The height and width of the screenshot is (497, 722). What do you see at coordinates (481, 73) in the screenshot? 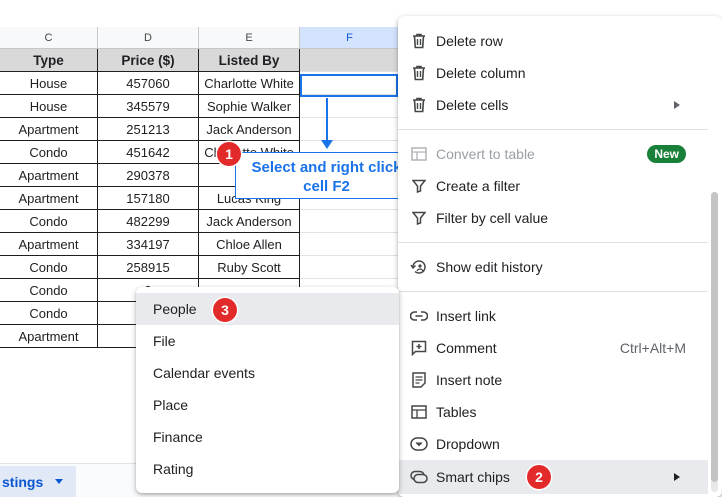
I see `menu-item-label: Delete column` at bounding box center [481, 73].